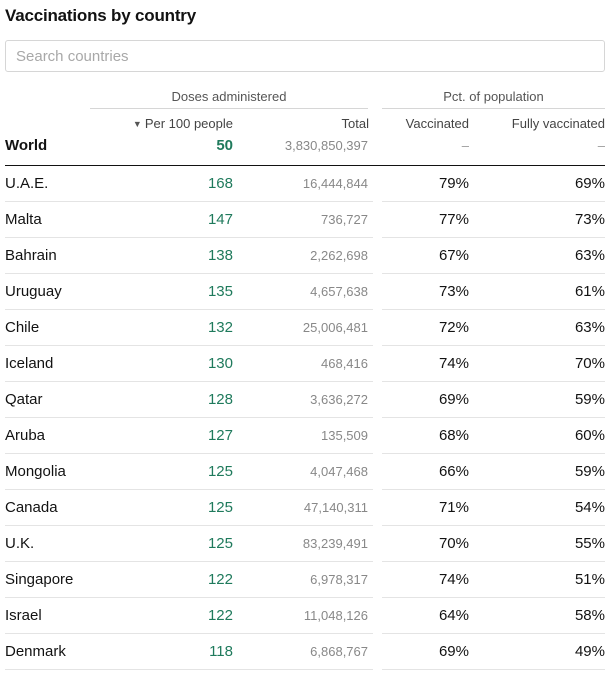 Image resolution: width=615 pixels, height=673 pixels. I want to click on table-row: Iceland 130 468,416 74% 70%, so click(305, 364).